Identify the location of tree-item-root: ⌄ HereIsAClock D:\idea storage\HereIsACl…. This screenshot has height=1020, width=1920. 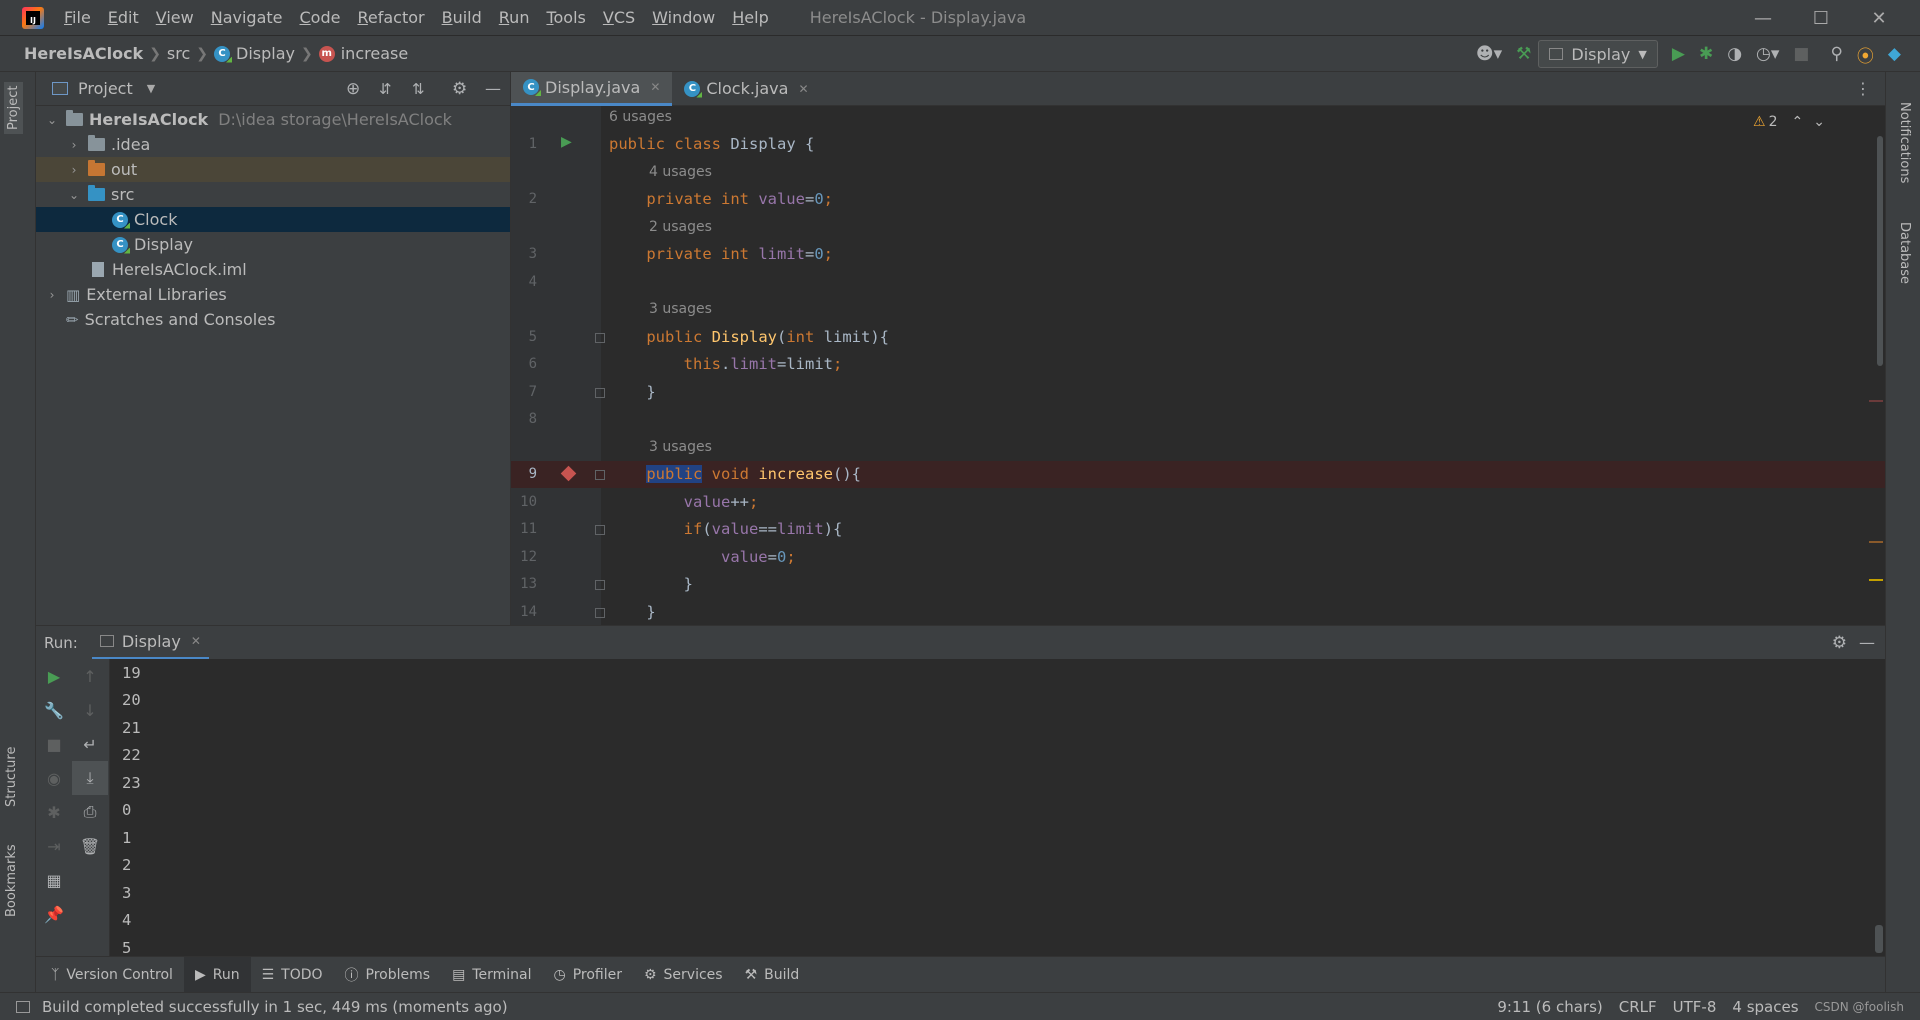
(273, 119).